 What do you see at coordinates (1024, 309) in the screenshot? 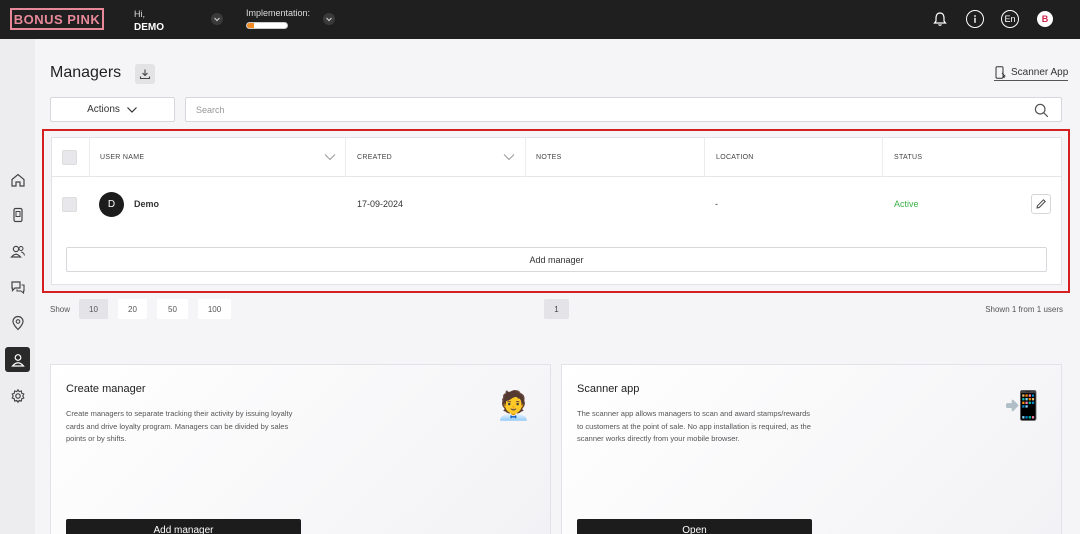
I see `results-summary: Shown 1 from 1 users` at bounding box center [1024, 309].